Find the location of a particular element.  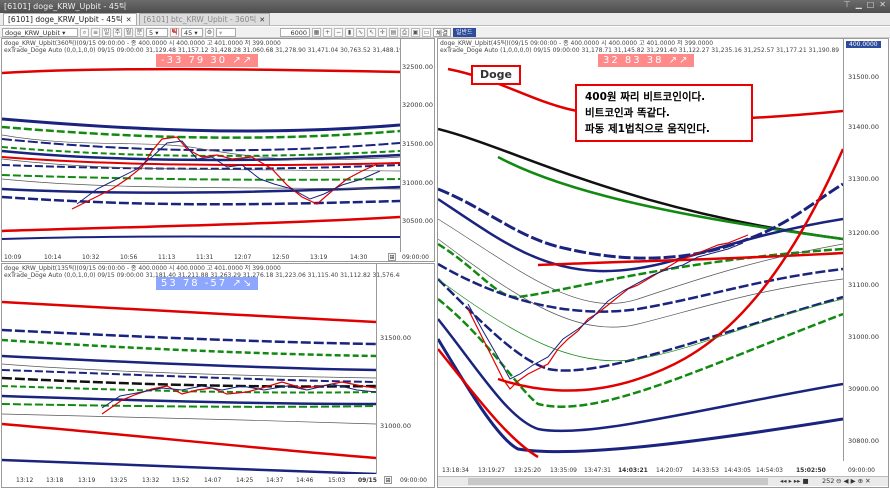

zoom-out-icon: − is located at coordinates (338, 32).